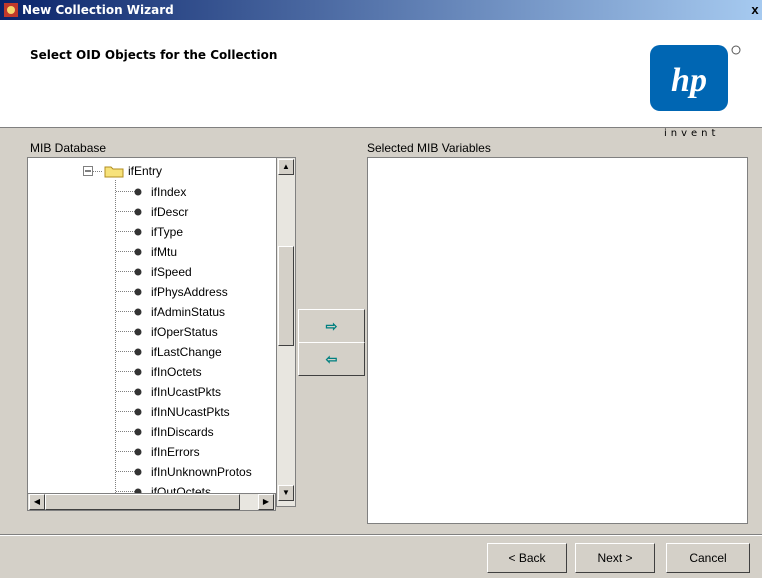 The width and height of the screenshot is (762, 578). I want to click on window-title: New Collection Wizard, so click(98, 10).